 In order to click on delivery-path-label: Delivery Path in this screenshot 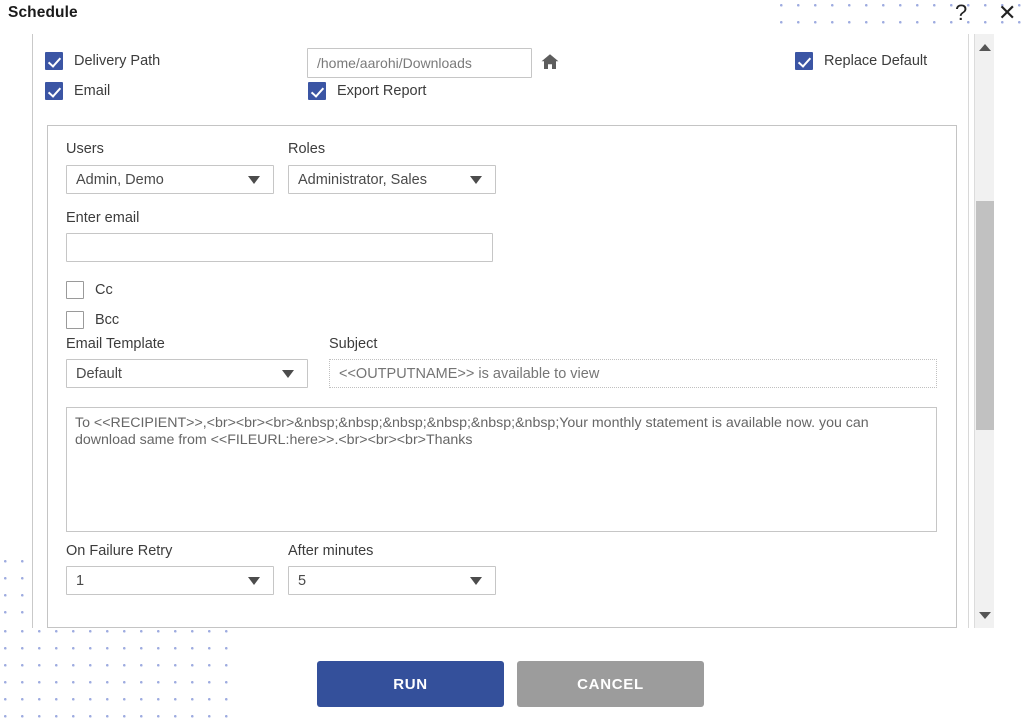, I will do `click(117, 61)`.